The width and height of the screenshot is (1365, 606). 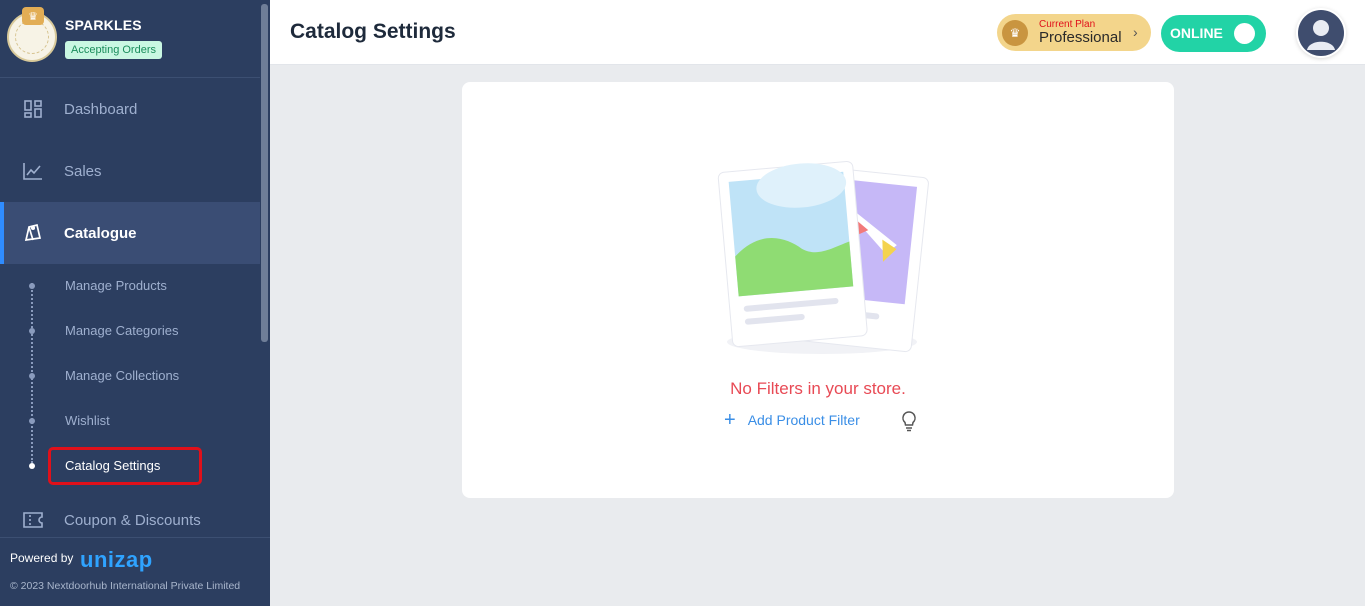 What do you see at coordinates (264, 173) in the screenshot?
I see `sidebar-scrollbar` at bounding box center [264, 173].